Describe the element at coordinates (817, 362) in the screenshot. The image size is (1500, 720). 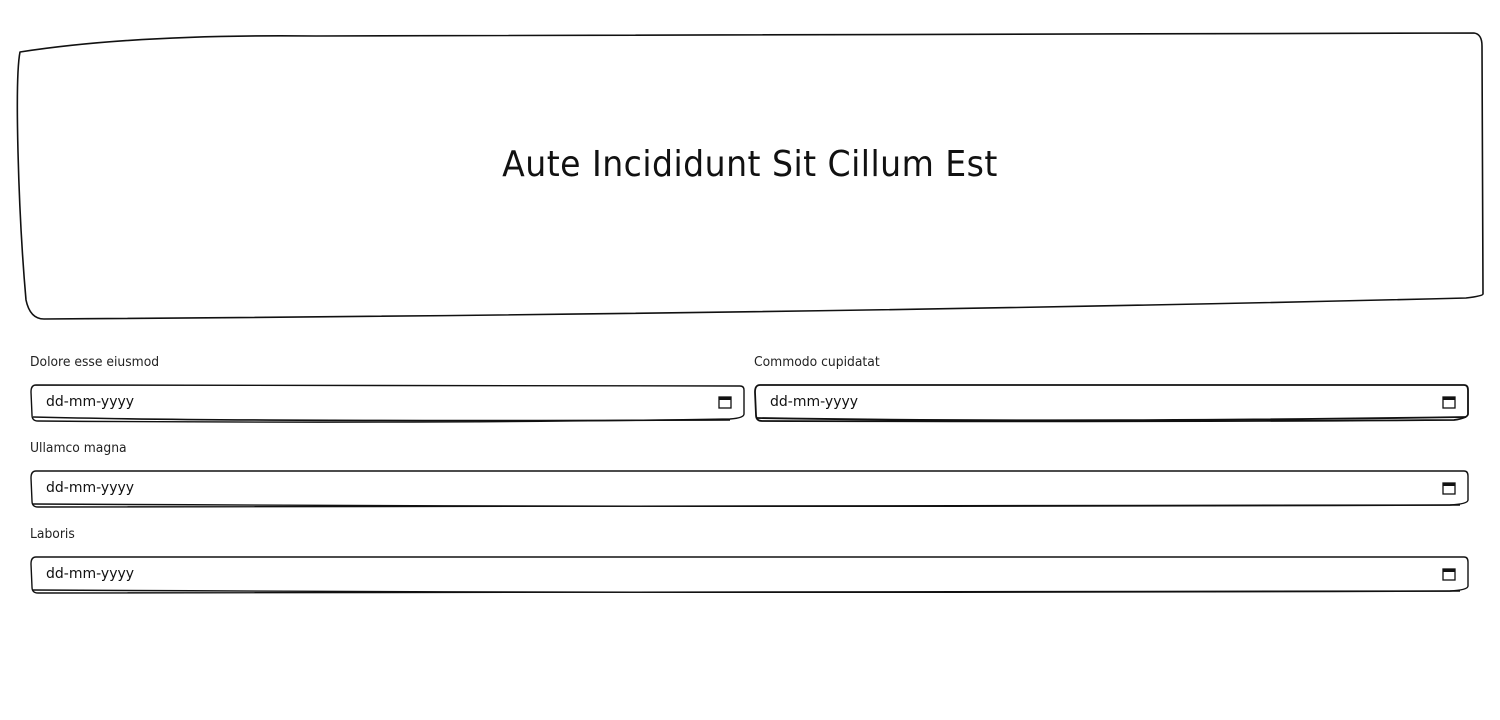
I see `field-label: Commodo cupidatat` at that location.